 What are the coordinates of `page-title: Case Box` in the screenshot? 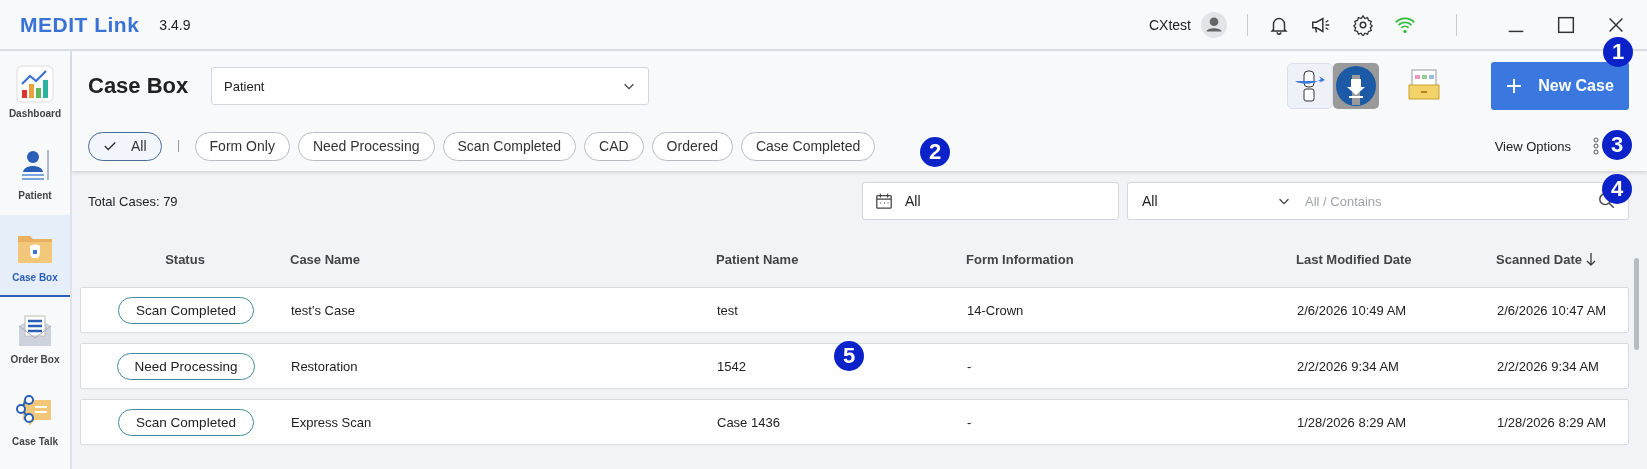 It's located at (139, 86).